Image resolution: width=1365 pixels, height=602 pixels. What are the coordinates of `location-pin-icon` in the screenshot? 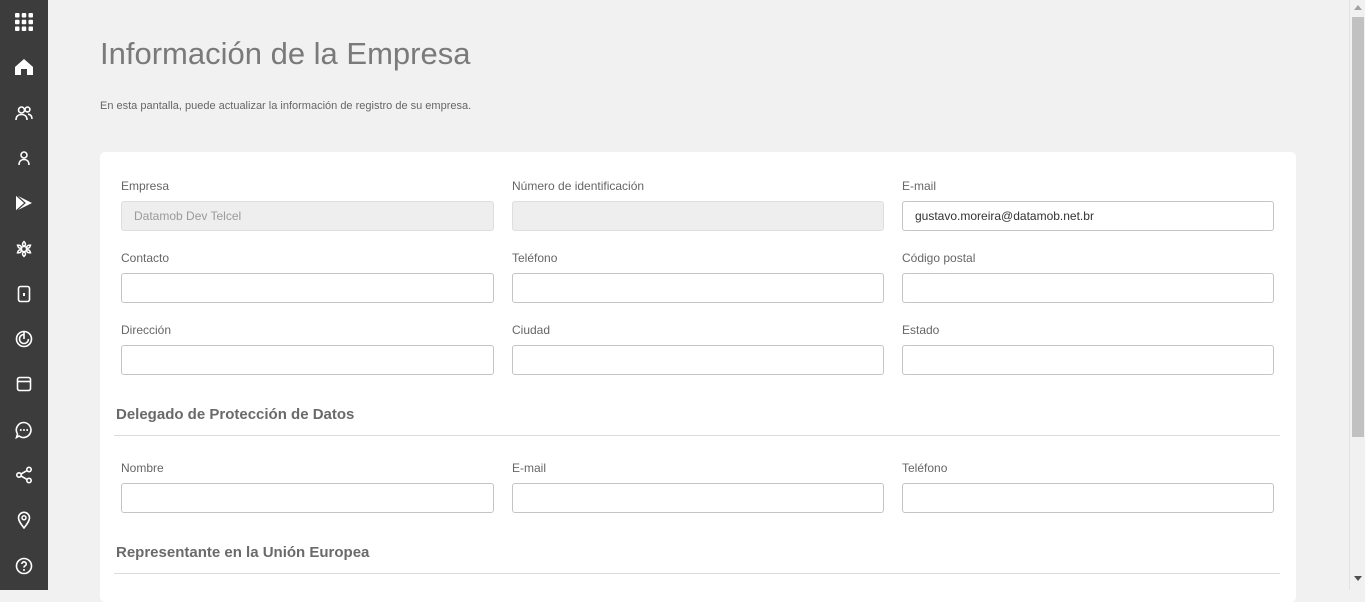 It's located at (24, 520).